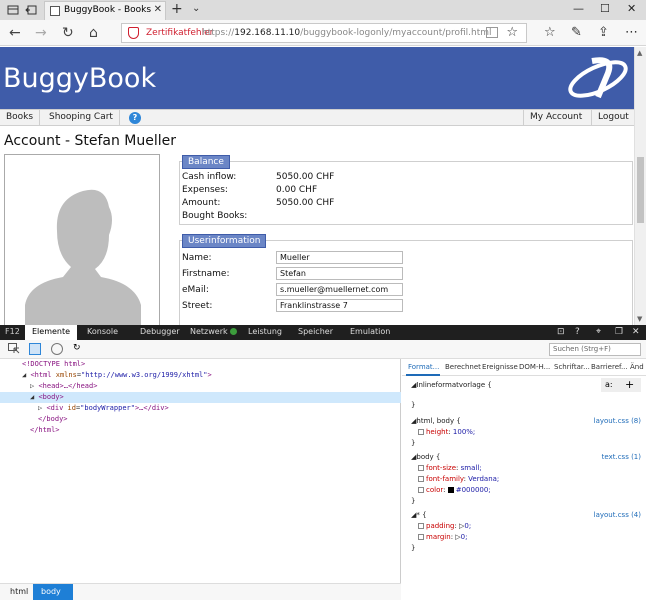 Image resolution: width=646 pixels, height=600 pixels. What do you see at coordinates (636, 332) in the screenshot?
I see `close-devtools-icon: ✕` at bounding box center [636, 332].